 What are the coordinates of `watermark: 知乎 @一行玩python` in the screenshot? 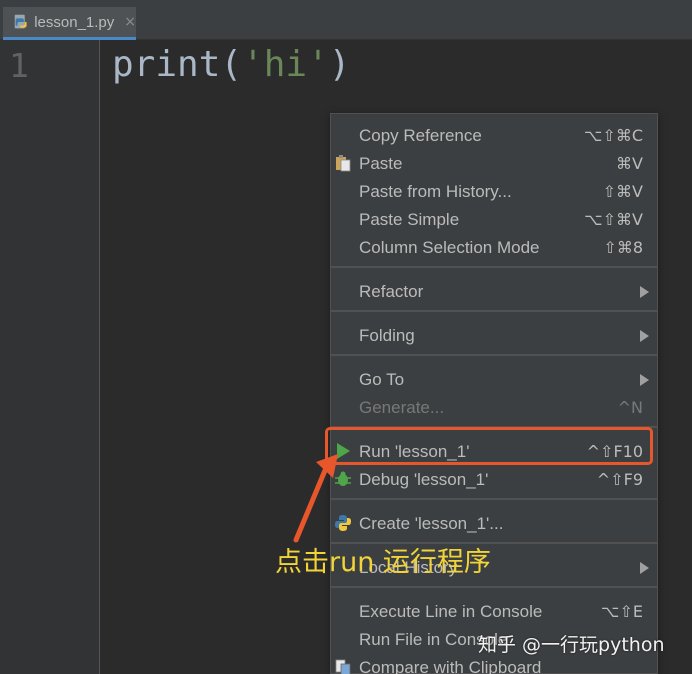 It's located at (571, 645).